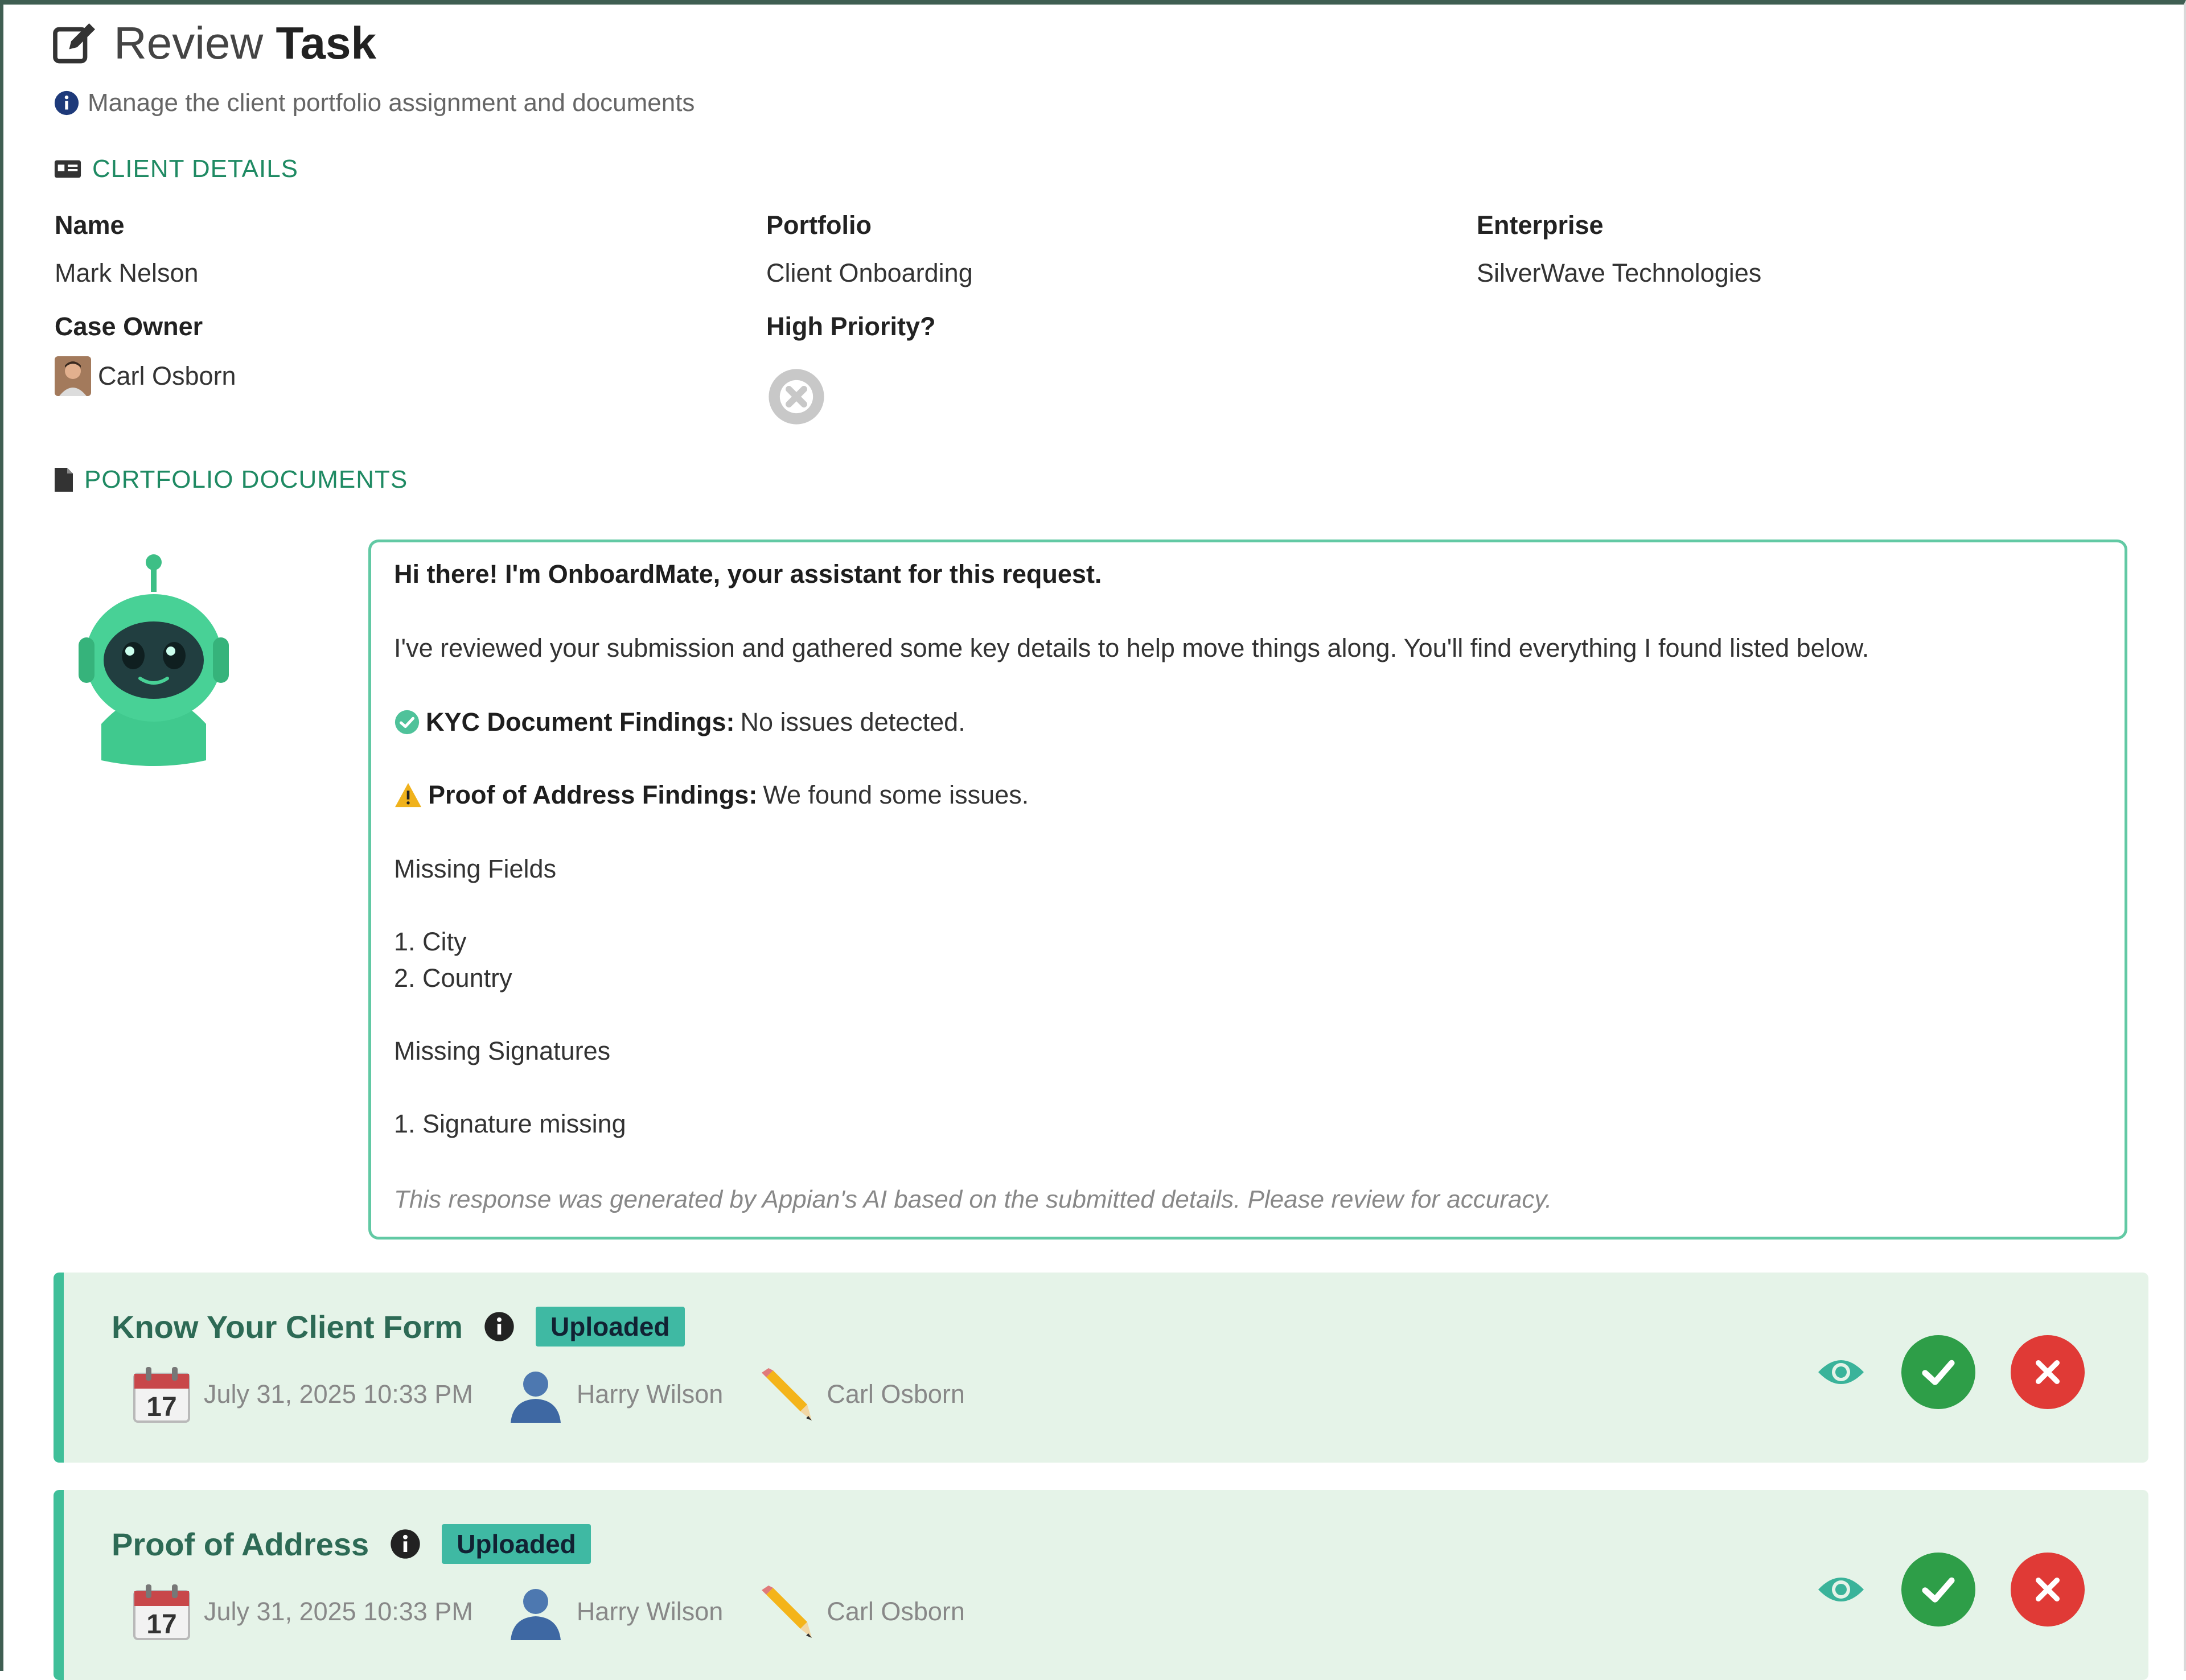 The image size is (2186, 1680). What do you see at coordinates (430, 941) in the screenshot?
I see `missing-field-item: 1. City` at bounding box center [430, 941].